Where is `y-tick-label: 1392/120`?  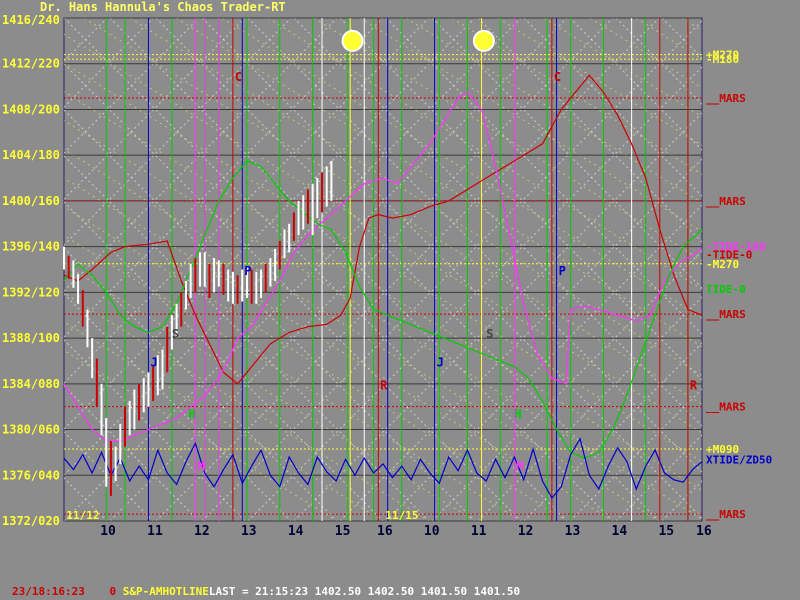
y-tick-label: 1392/120 is located at coordinates (31, 292).